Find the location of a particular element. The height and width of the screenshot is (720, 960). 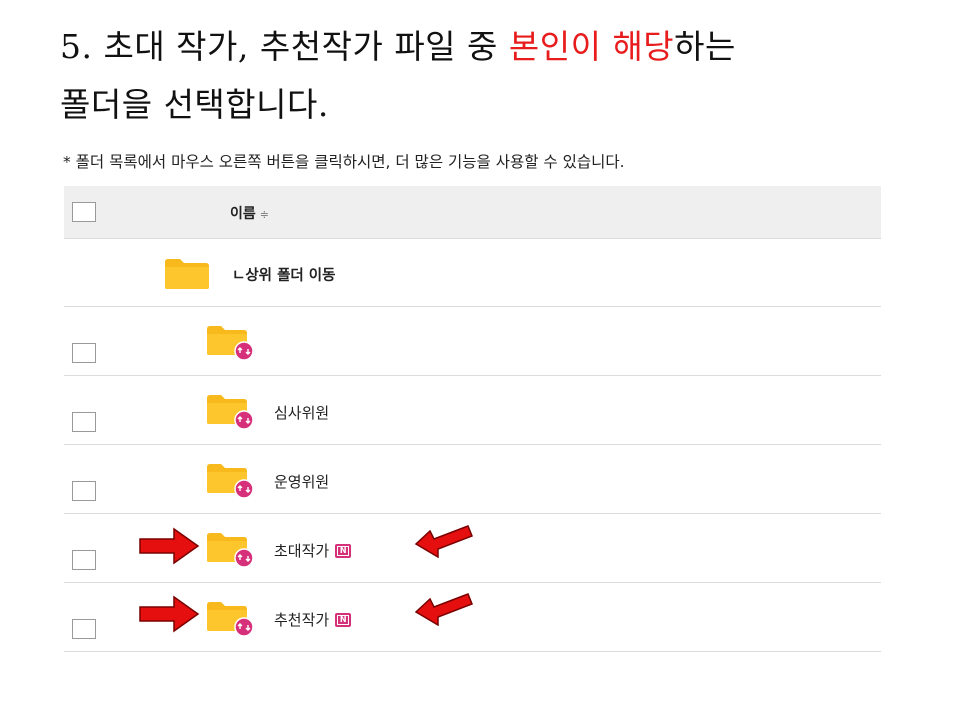

folder-row-recommended-artist: 추천작가 N is located at coordinates (472, 617).